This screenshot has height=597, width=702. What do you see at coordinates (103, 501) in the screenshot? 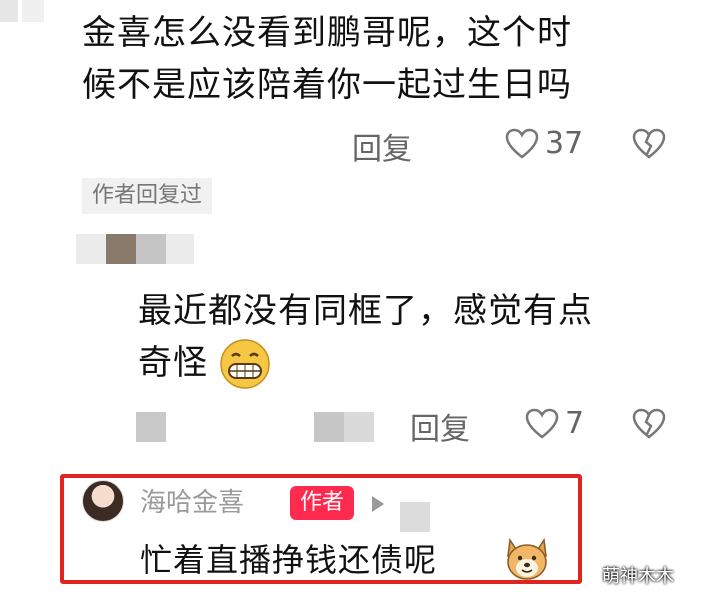
I see `avatar` at bounding box center [103, 501].